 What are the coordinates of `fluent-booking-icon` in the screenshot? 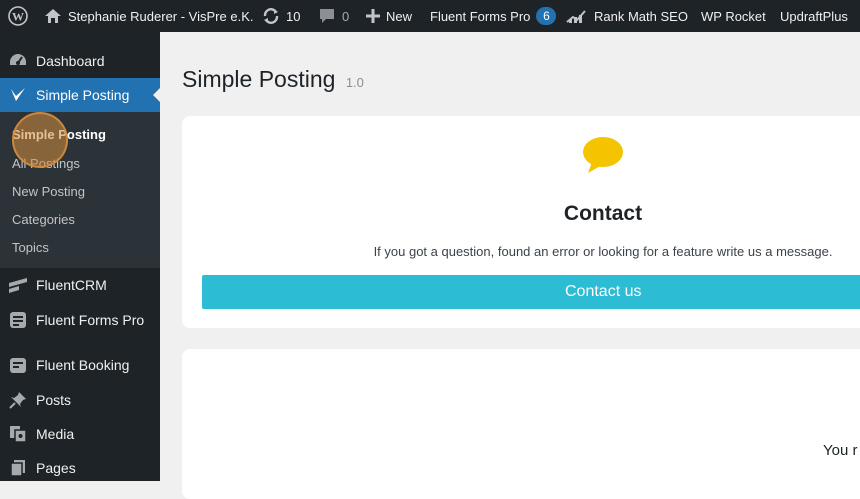 It's located at (18, 365).